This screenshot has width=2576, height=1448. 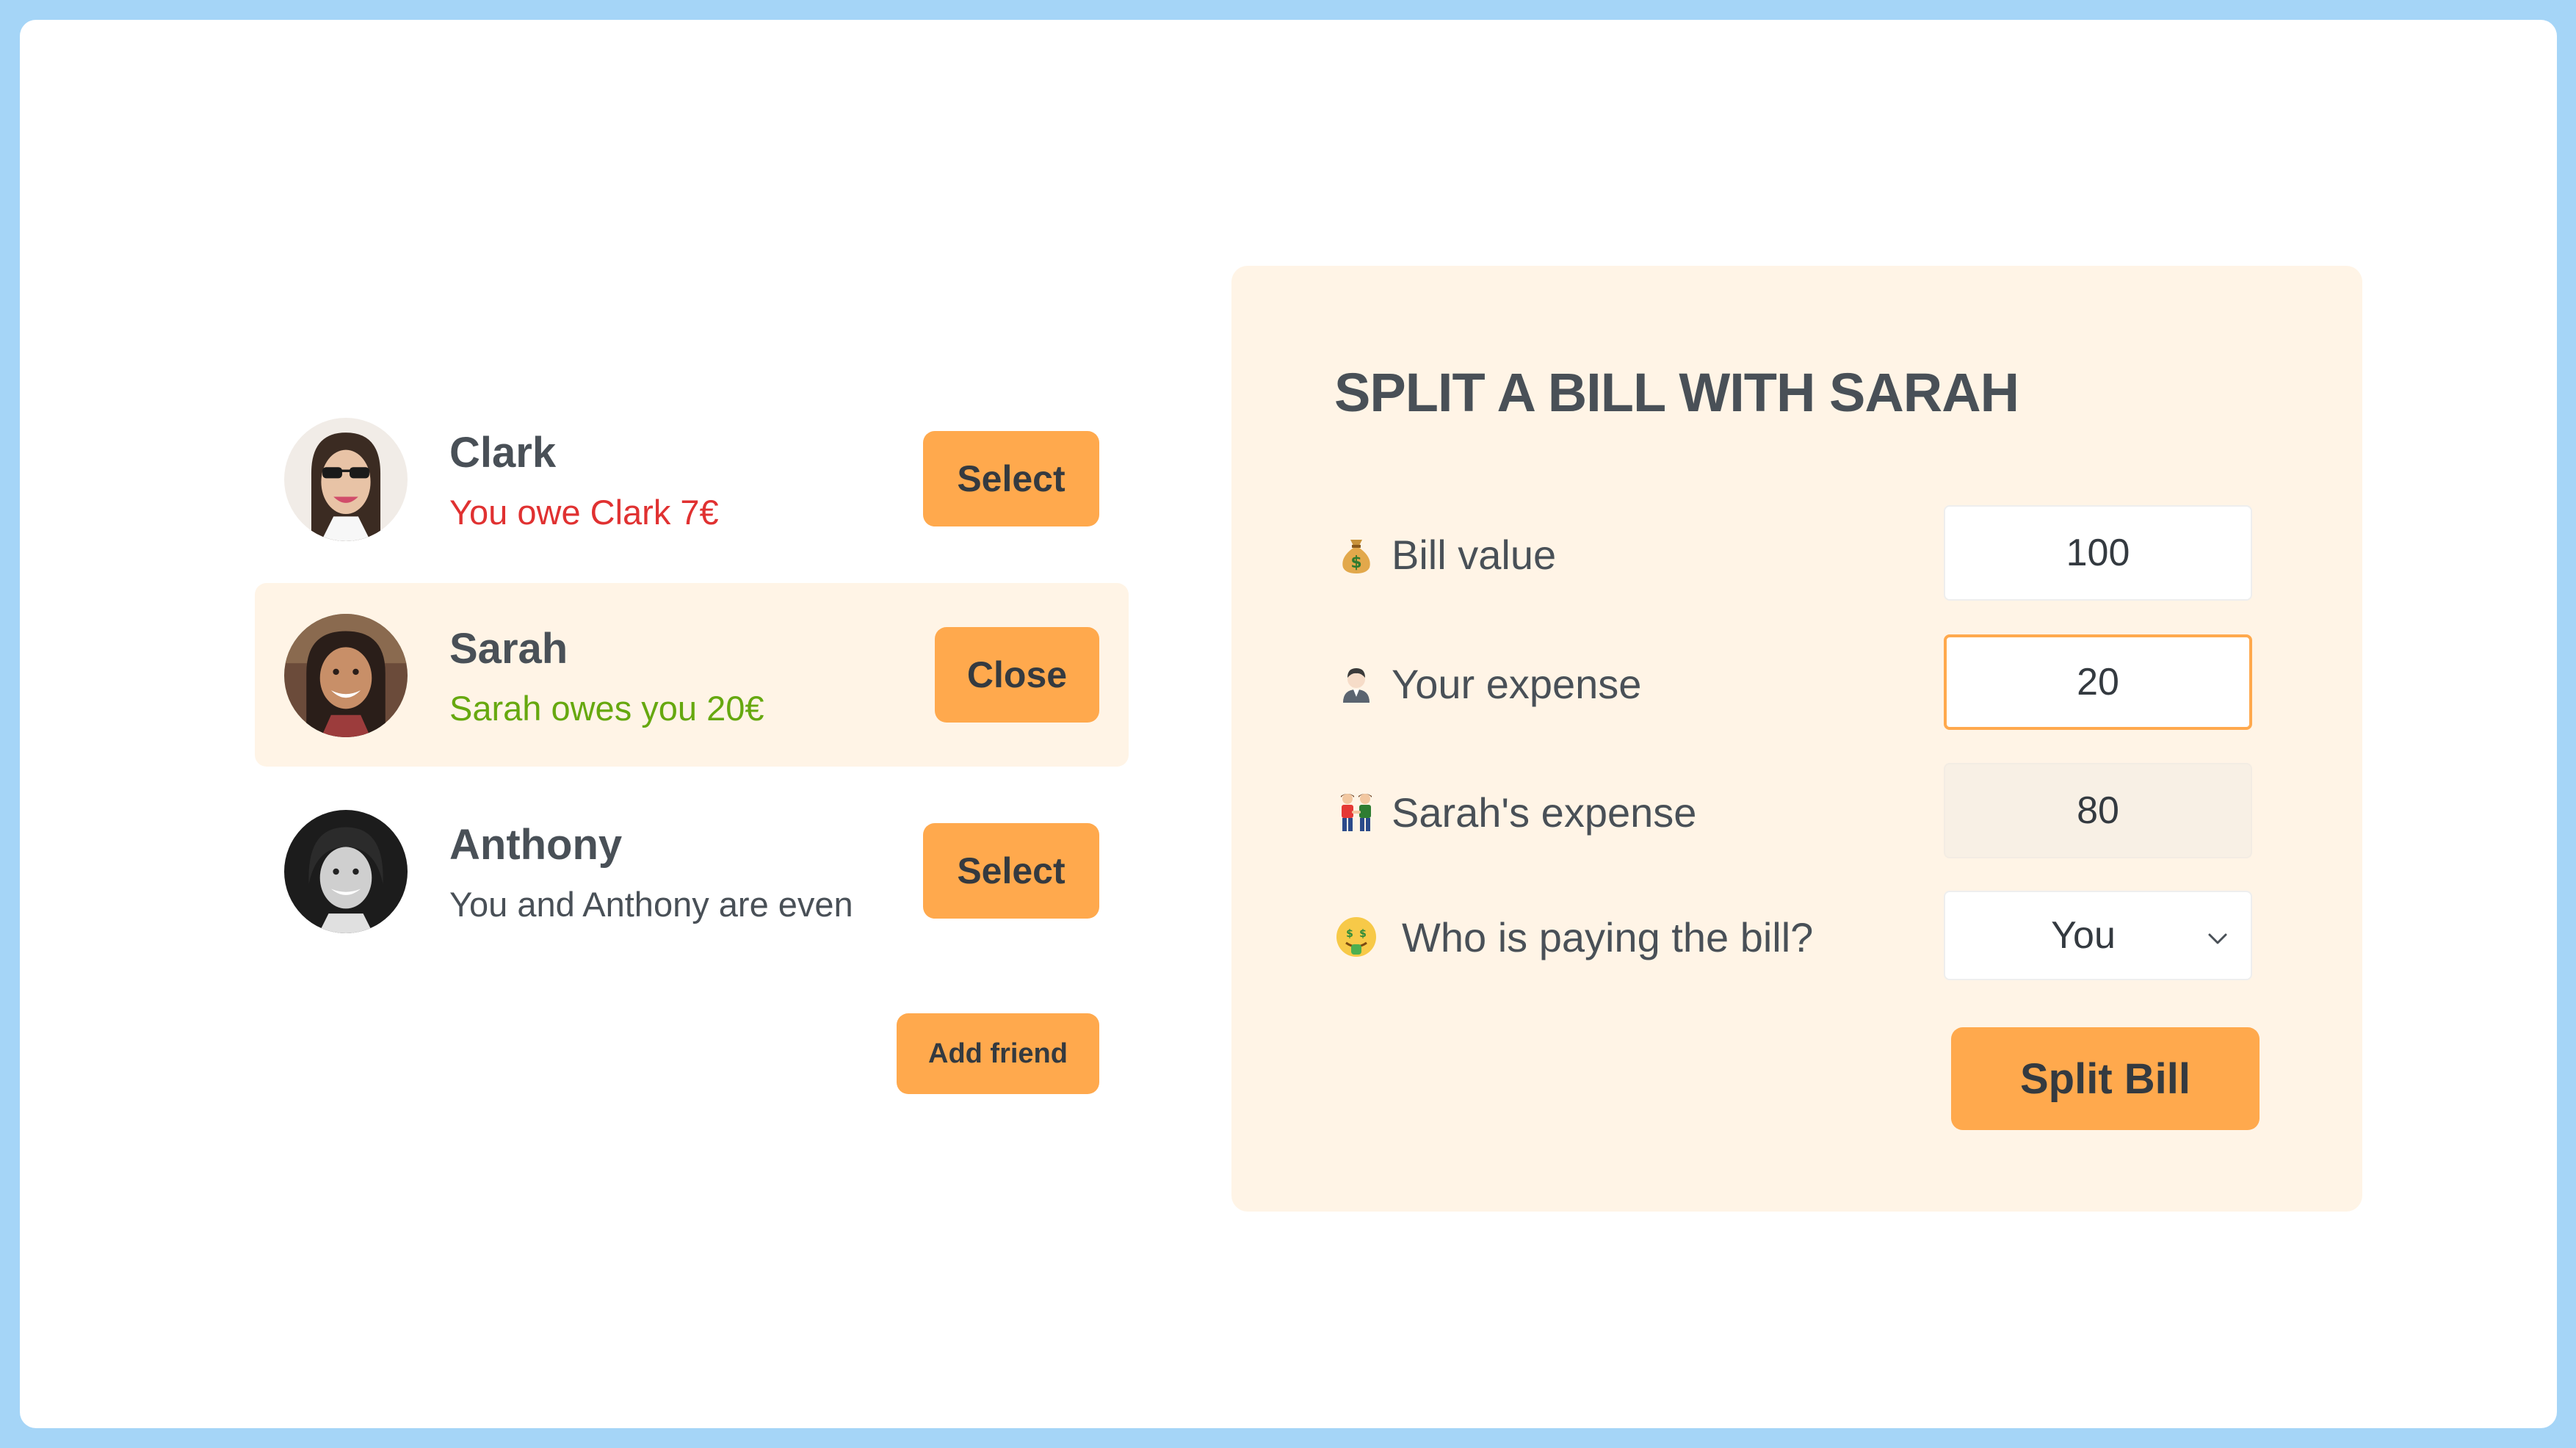 What do you see at coordinates (998, 1053) in the screenshot?
I see `add-friend-button: Add friend` at bounding box center [998, 1053].